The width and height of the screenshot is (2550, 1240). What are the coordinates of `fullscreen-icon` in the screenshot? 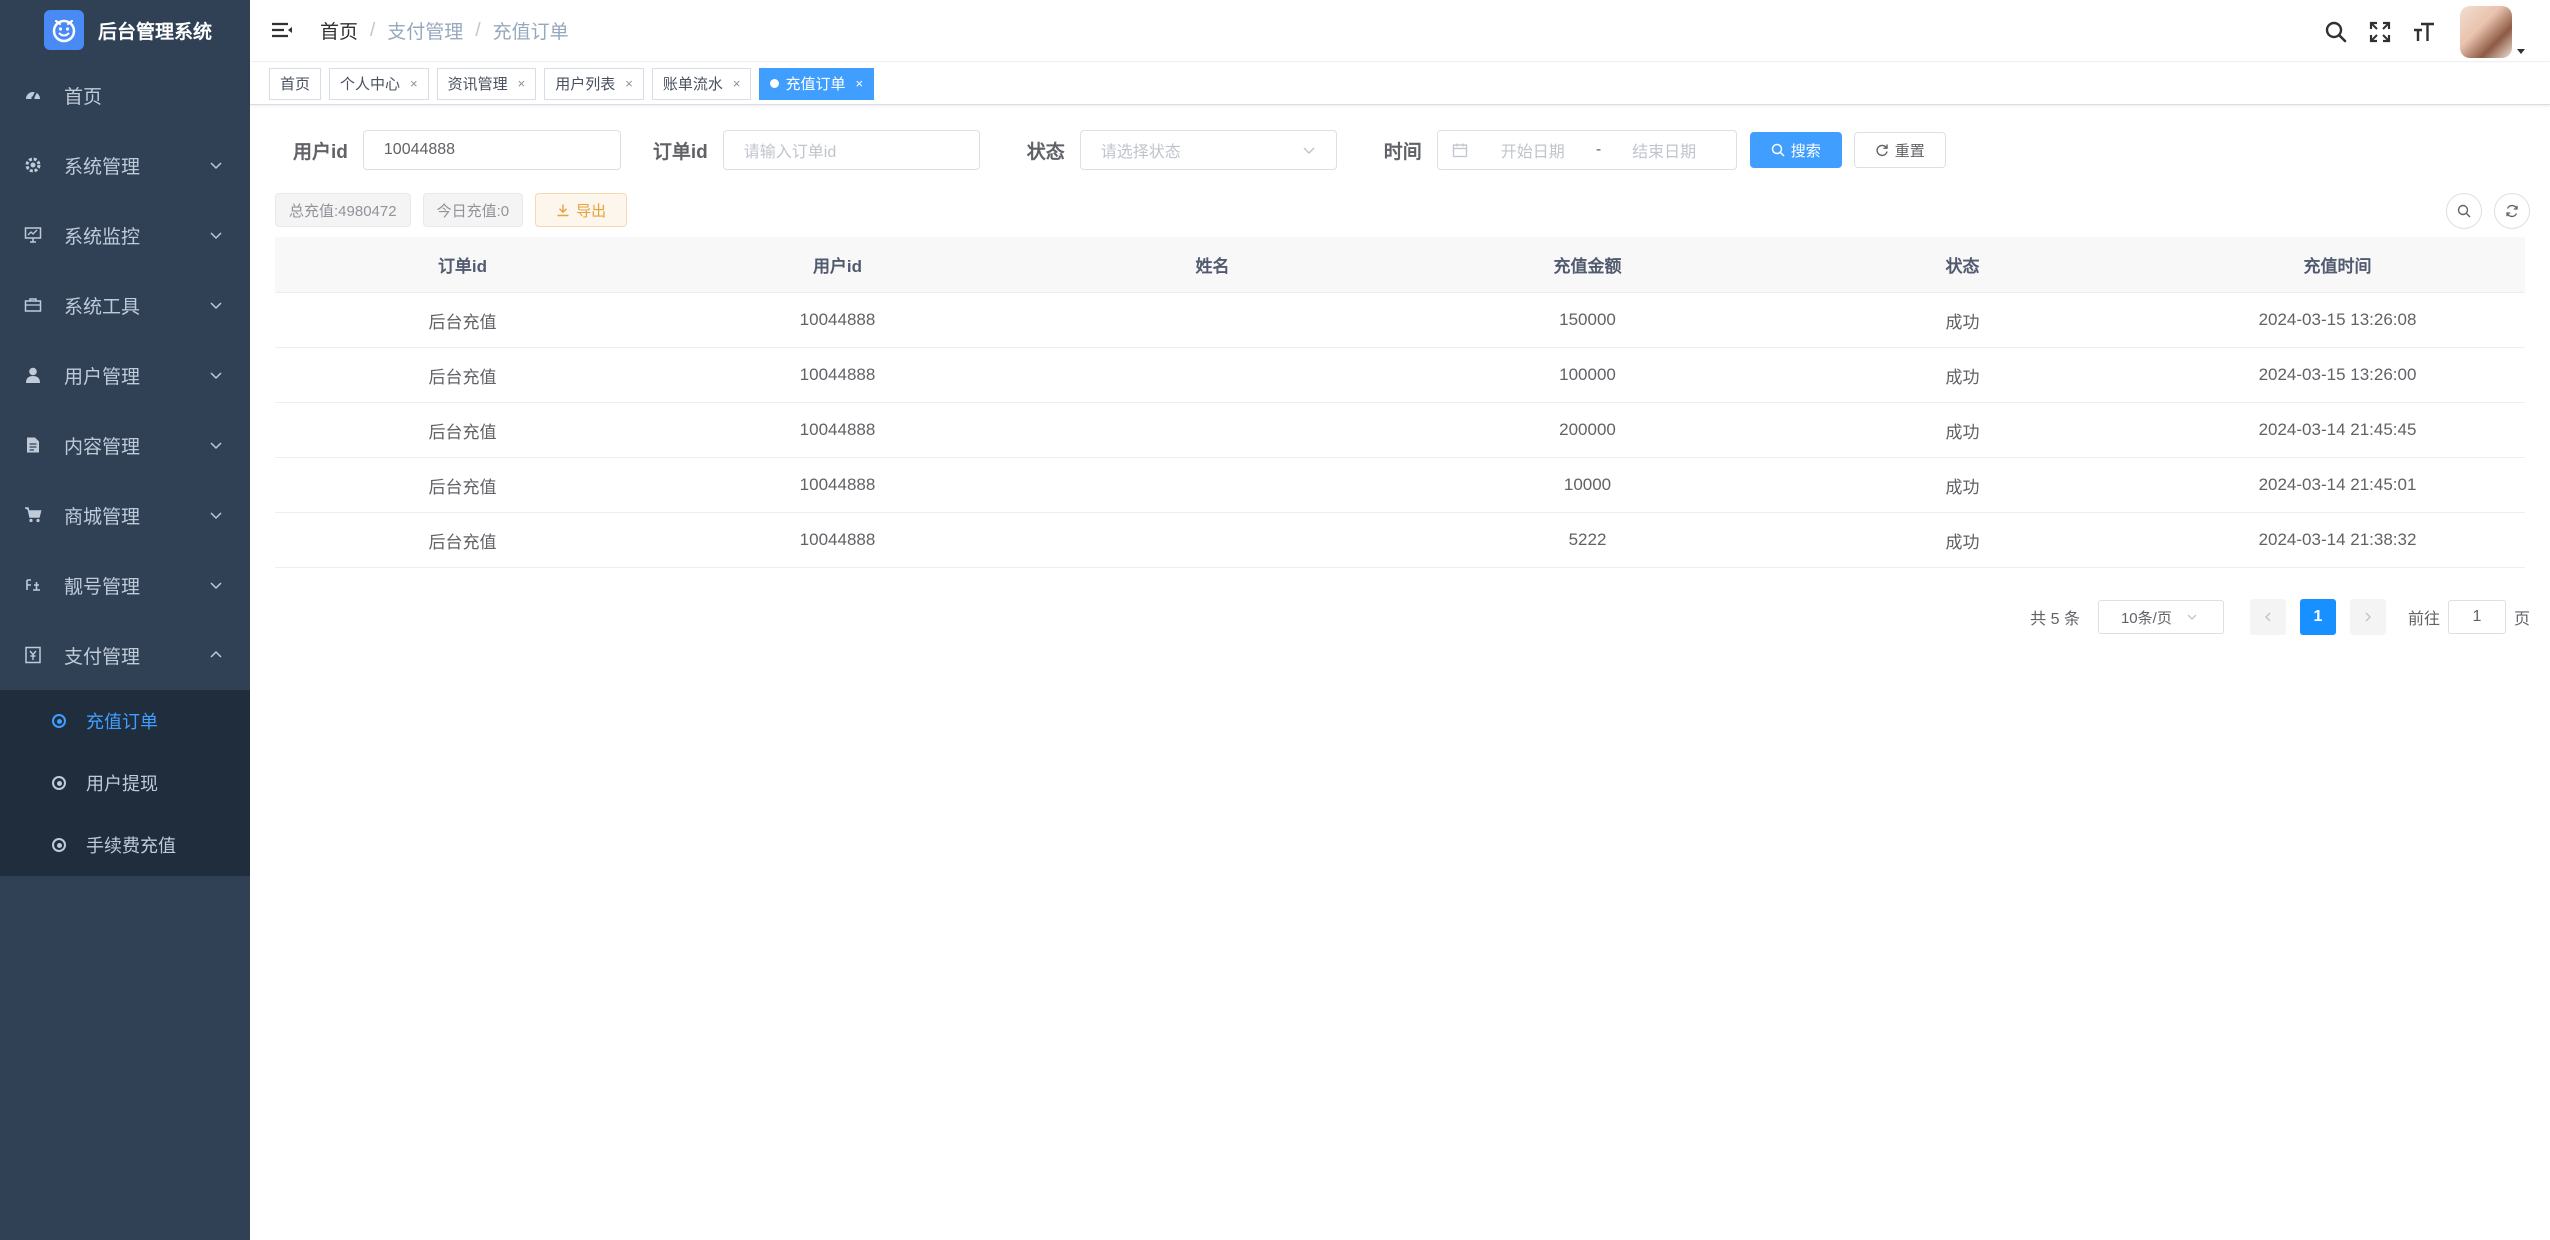 It's located at (2380, 32).